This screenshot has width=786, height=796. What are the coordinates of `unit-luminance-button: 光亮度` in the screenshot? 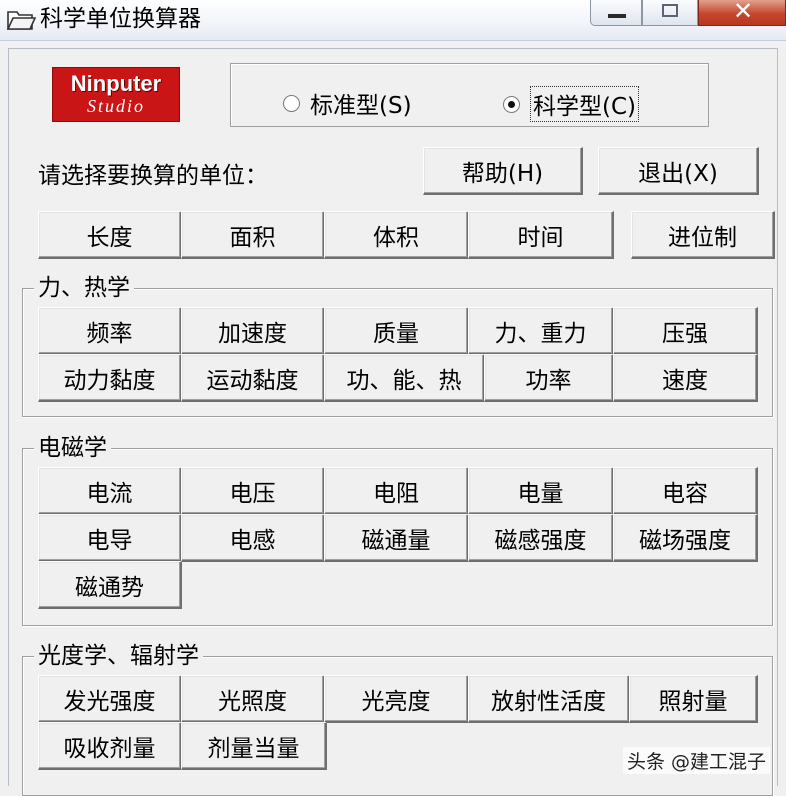 It's located at (396, 699).